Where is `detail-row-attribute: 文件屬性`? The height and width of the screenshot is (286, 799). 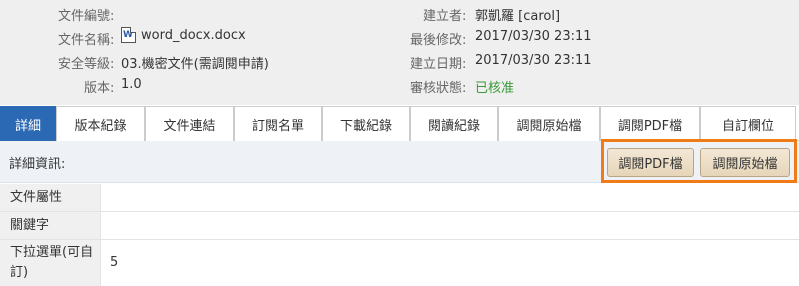
detail-row-attribute: 文件屬性 is located at coordinates (399, 198).